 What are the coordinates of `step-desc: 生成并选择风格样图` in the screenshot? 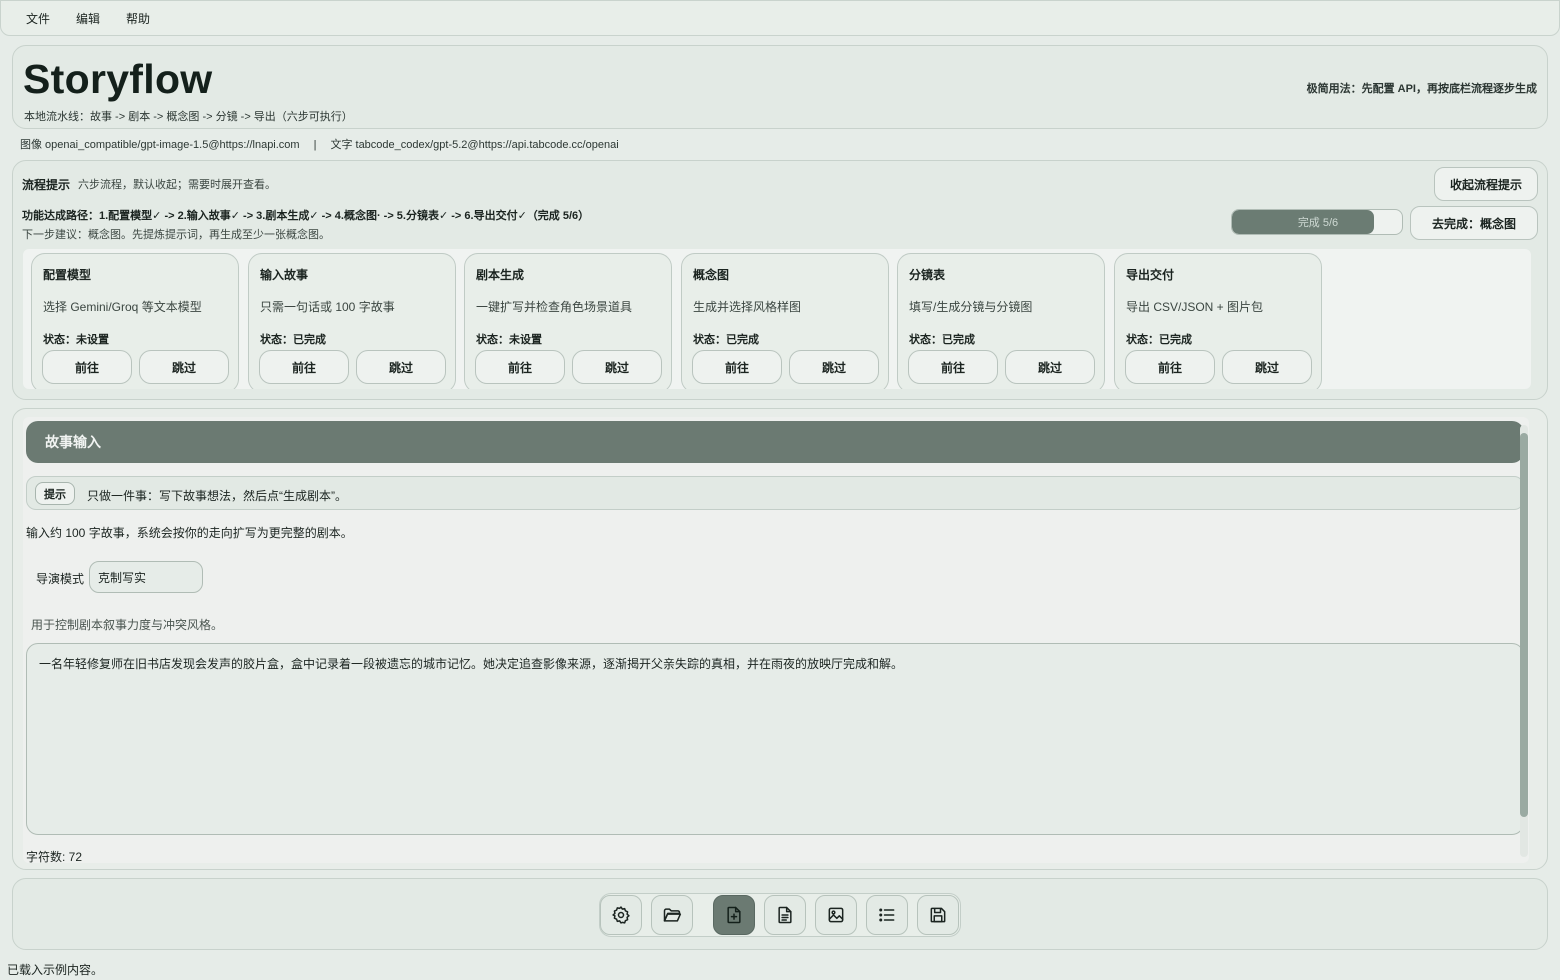 It's located at (747, 307).